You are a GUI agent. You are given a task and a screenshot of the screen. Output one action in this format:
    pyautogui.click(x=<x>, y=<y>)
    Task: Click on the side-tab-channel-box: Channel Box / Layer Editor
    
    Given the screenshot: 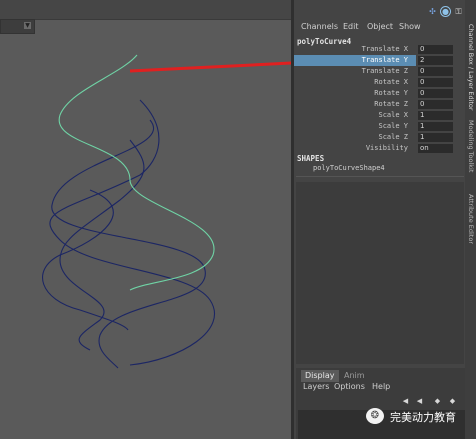 What is the action you would take?
    pyautogui.click(x=470, y=67)
    